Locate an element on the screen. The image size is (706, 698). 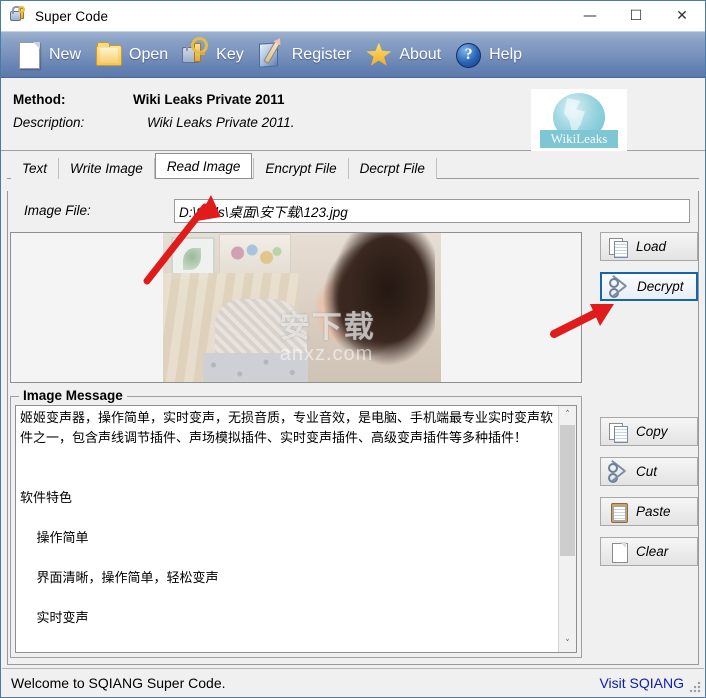
resize-grip-icon is located at coordinates (695, 687).